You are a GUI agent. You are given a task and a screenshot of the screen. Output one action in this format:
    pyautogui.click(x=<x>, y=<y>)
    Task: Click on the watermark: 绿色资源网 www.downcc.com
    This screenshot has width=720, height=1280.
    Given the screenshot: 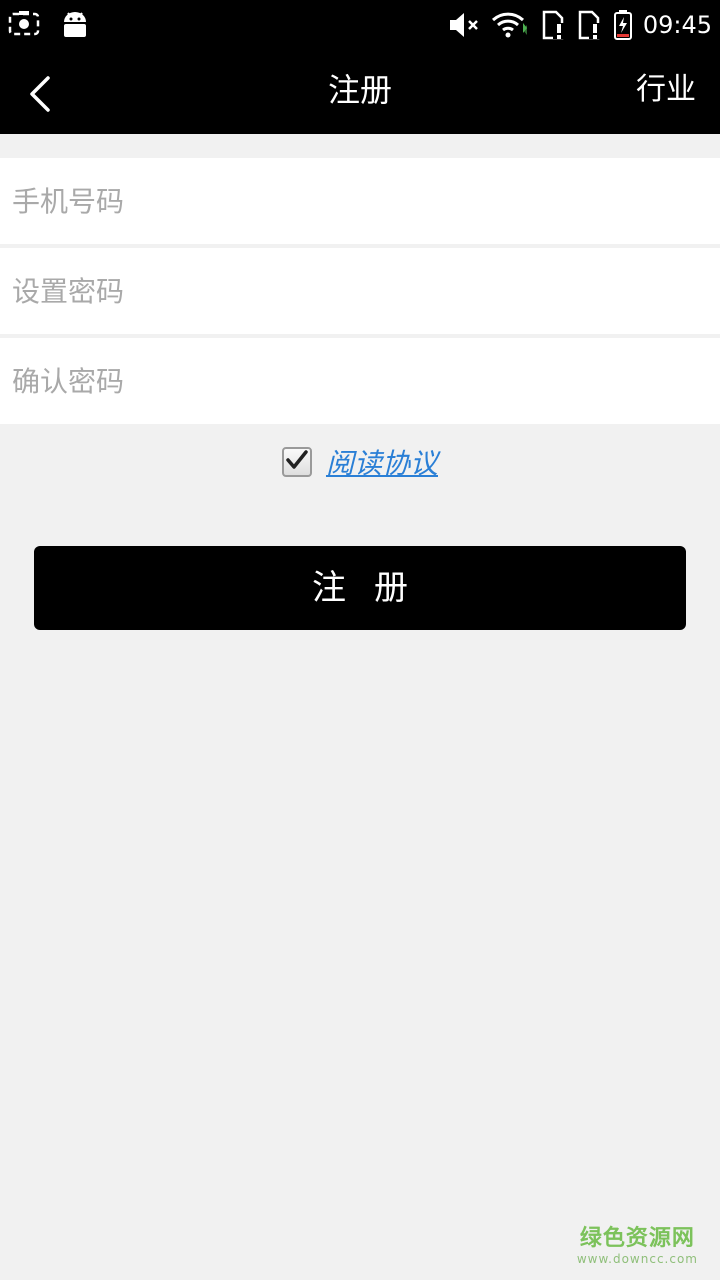 What is the action you would take?
    pyautogui.click(x=637, y=1243)
    